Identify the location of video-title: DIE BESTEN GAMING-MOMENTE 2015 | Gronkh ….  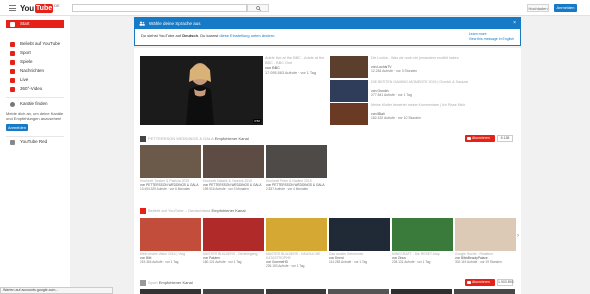
(441, 82).